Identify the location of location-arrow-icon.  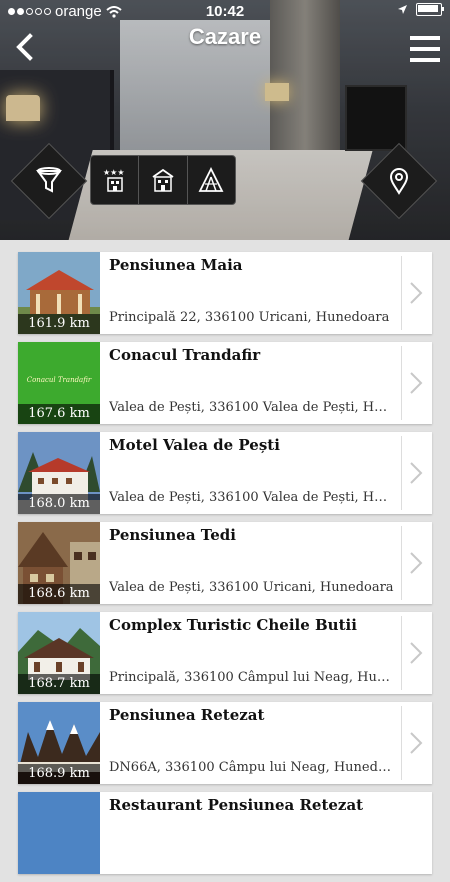
(402, 9).